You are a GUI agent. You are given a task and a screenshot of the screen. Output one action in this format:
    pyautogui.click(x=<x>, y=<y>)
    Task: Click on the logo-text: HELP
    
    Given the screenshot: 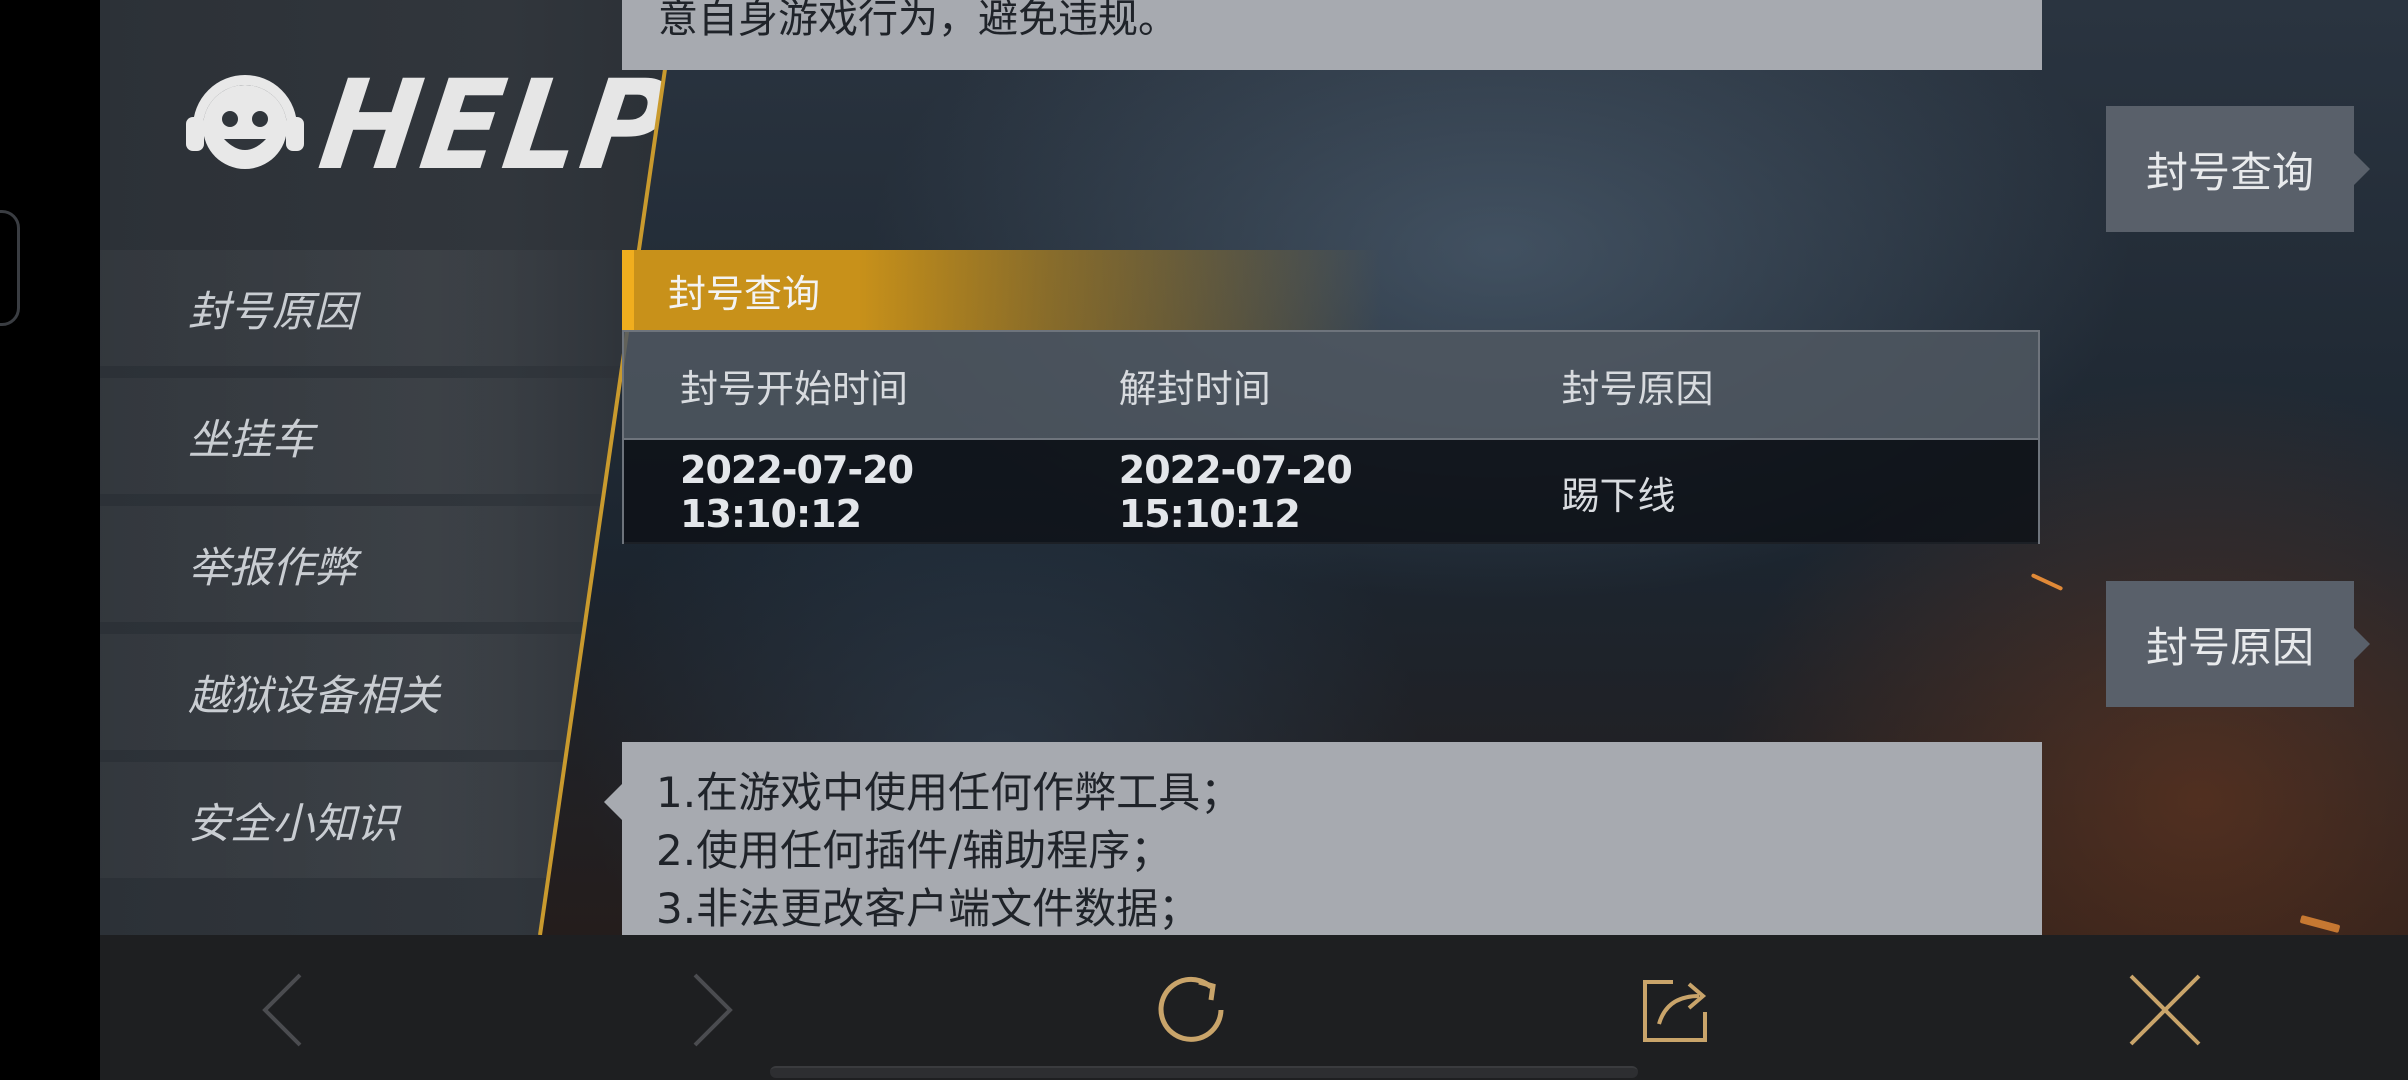 What is the action you would take?
    pyautogui.click(x=496, y=125)
    